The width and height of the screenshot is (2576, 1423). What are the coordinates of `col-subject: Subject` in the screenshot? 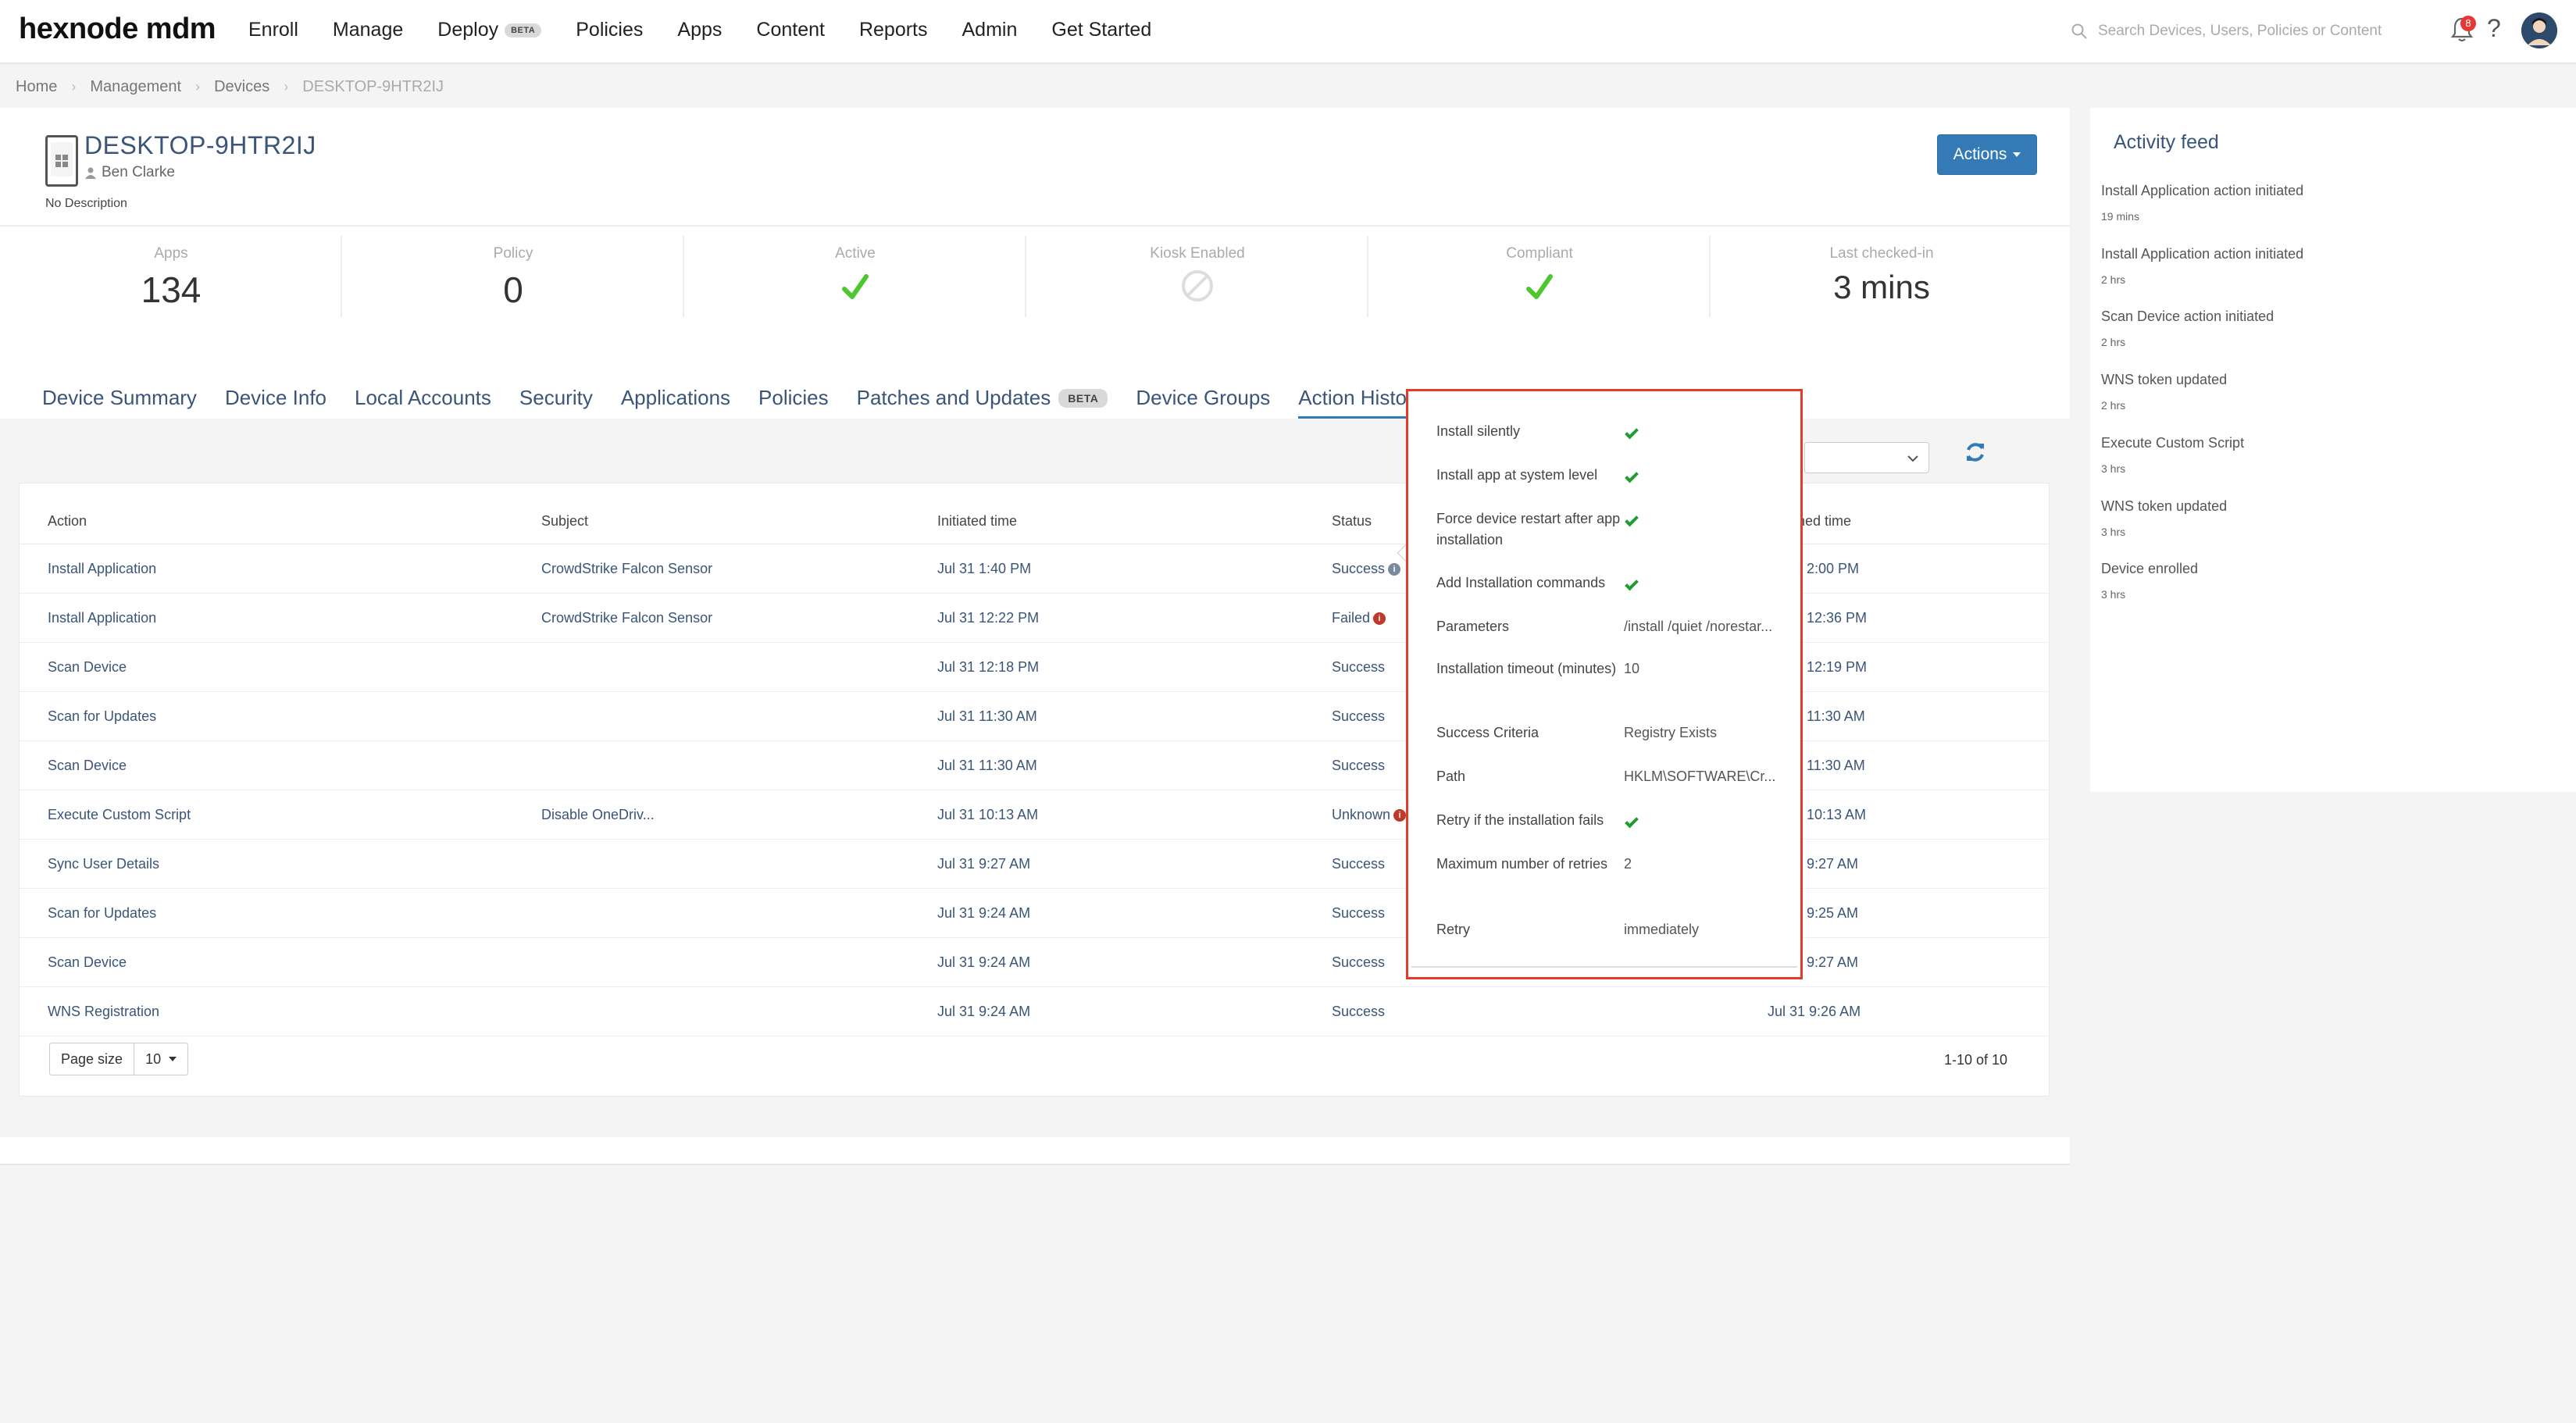 It's located at (564, 521).